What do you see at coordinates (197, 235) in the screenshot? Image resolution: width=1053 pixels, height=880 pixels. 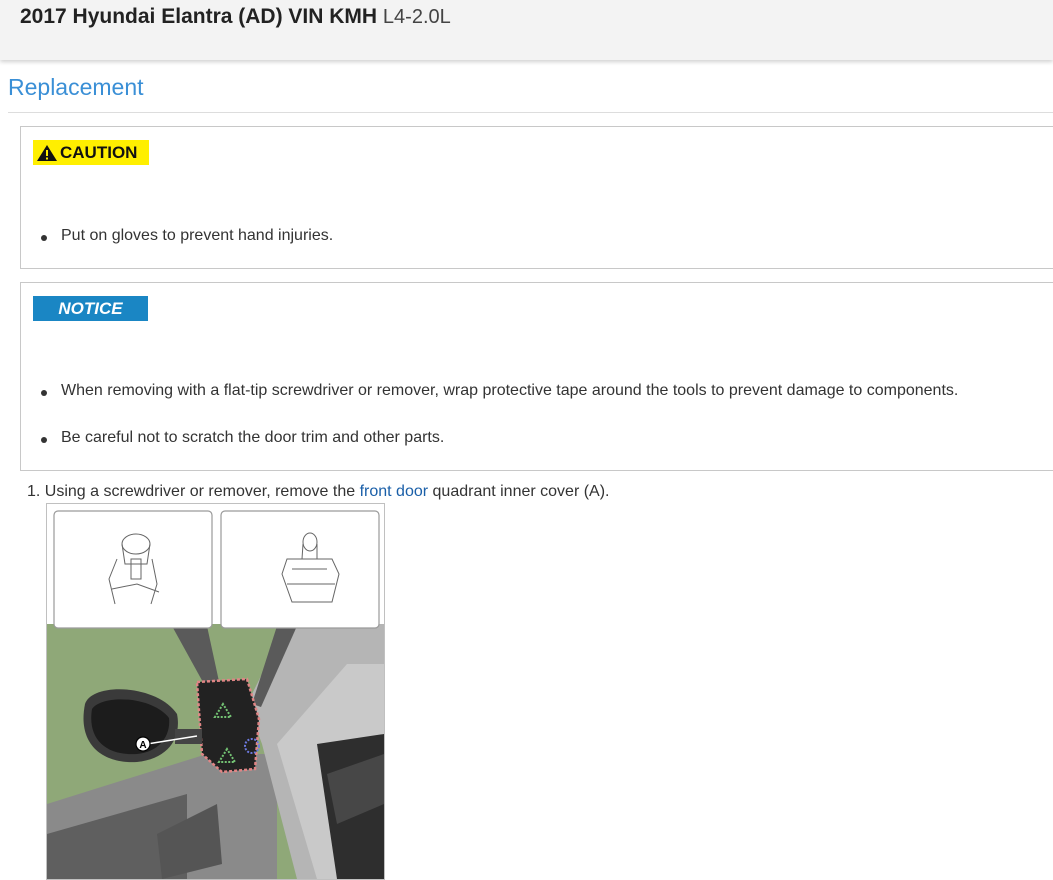 I see `caution-item-text: Put on gloves to prevent hand injuries.` at bounding box center [197, 235].